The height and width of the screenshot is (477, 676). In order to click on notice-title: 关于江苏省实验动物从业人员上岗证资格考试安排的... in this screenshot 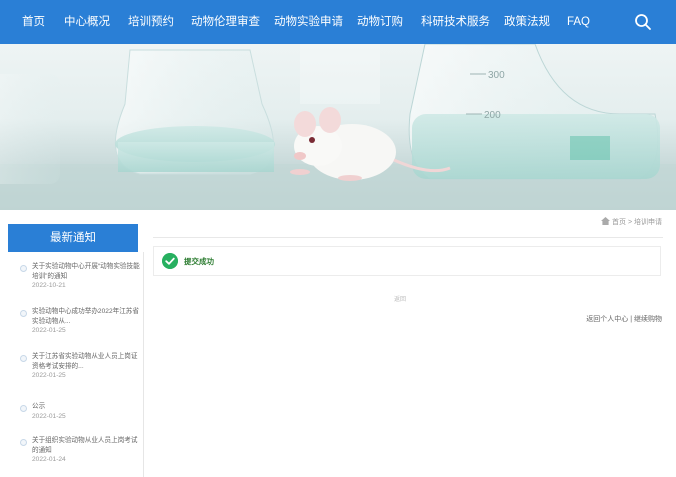, I will do `click(88, 361)`.